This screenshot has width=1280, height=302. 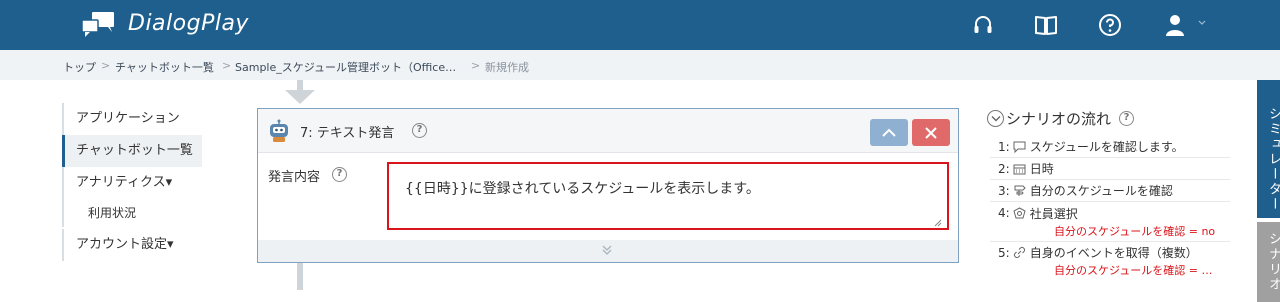 I want to click on scenario-item: 4: 社員選択, so click(x=1110, y=213).